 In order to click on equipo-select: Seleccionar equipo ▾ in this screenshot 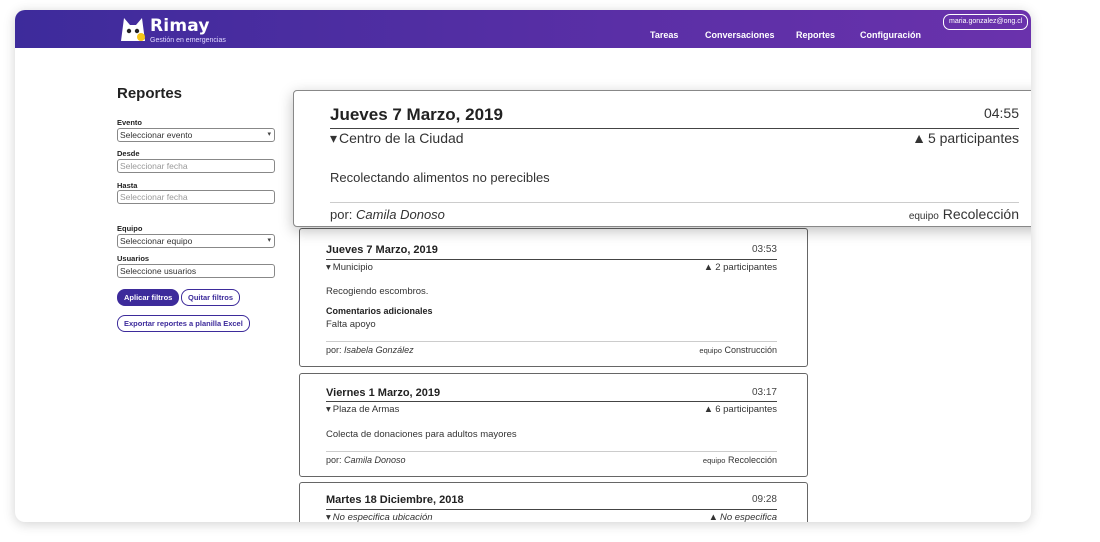, I will do `click(196, 241)`.